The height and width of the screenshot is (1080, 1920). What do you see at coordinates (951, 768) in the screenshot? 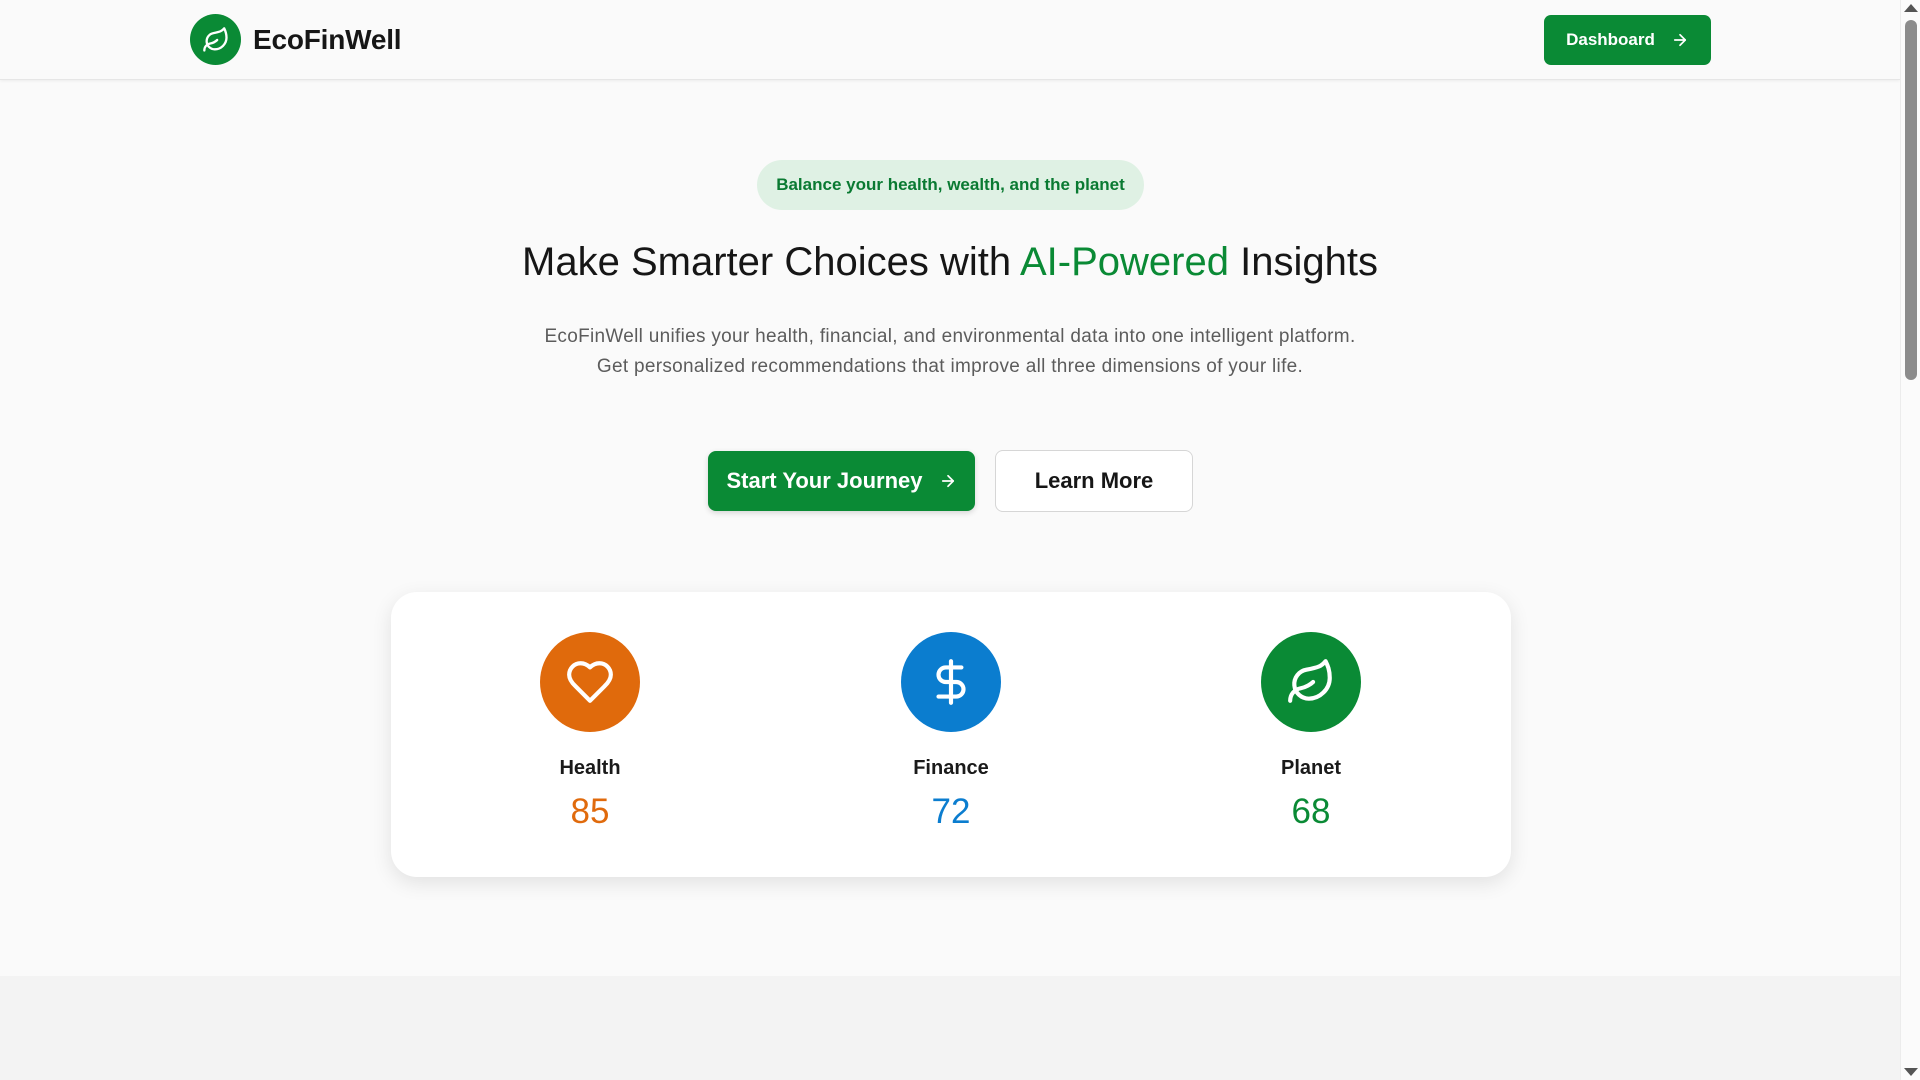
I see `finance-label: Finance` at bounding box center [951, 768].